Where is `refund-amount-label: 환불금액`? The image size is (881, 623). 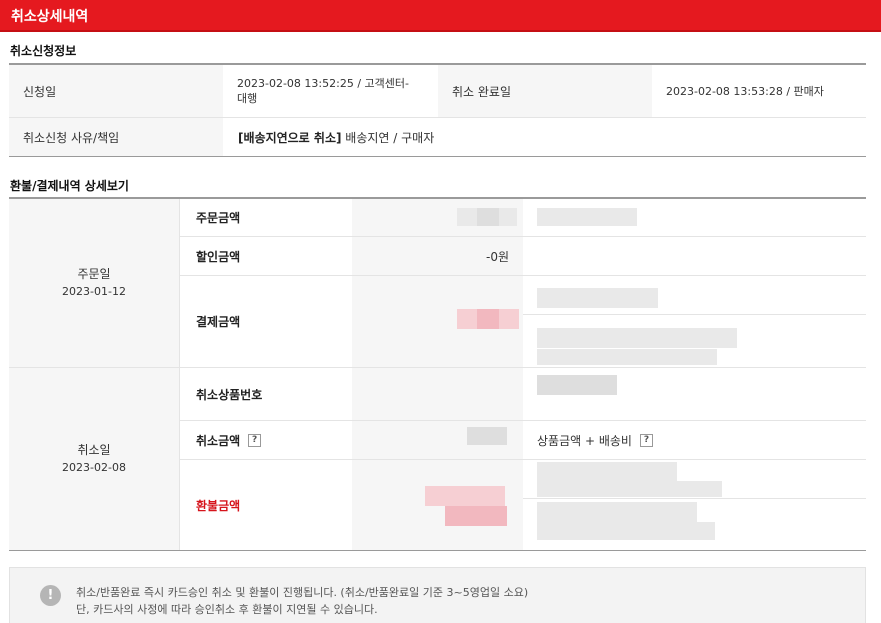
refund-amount-label: 환불금액 is located at coordinates (218, 505).